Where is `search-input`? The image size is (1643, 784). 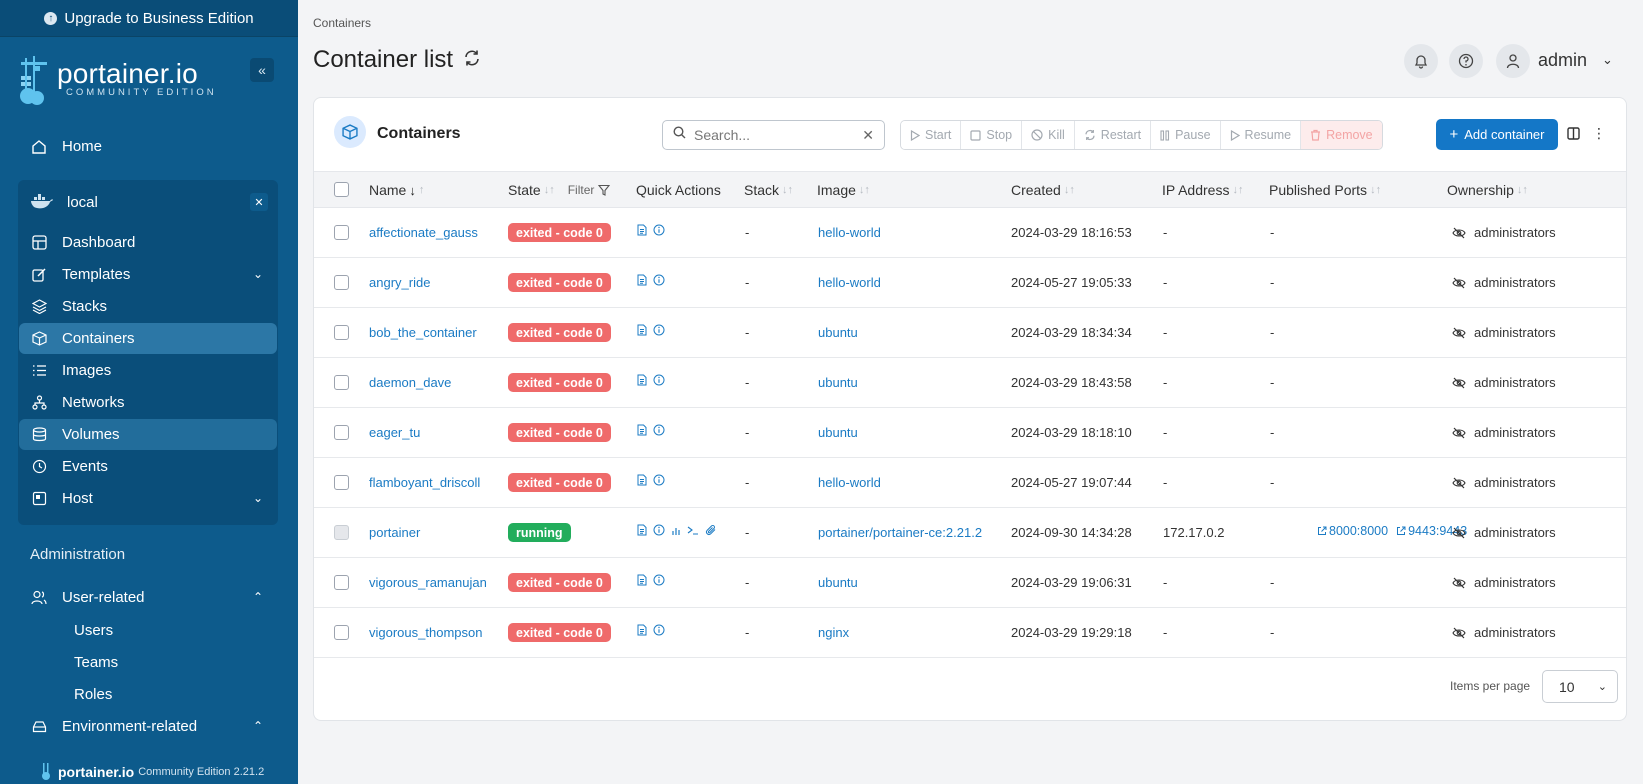 search-input is located at coordinates (774, 135).